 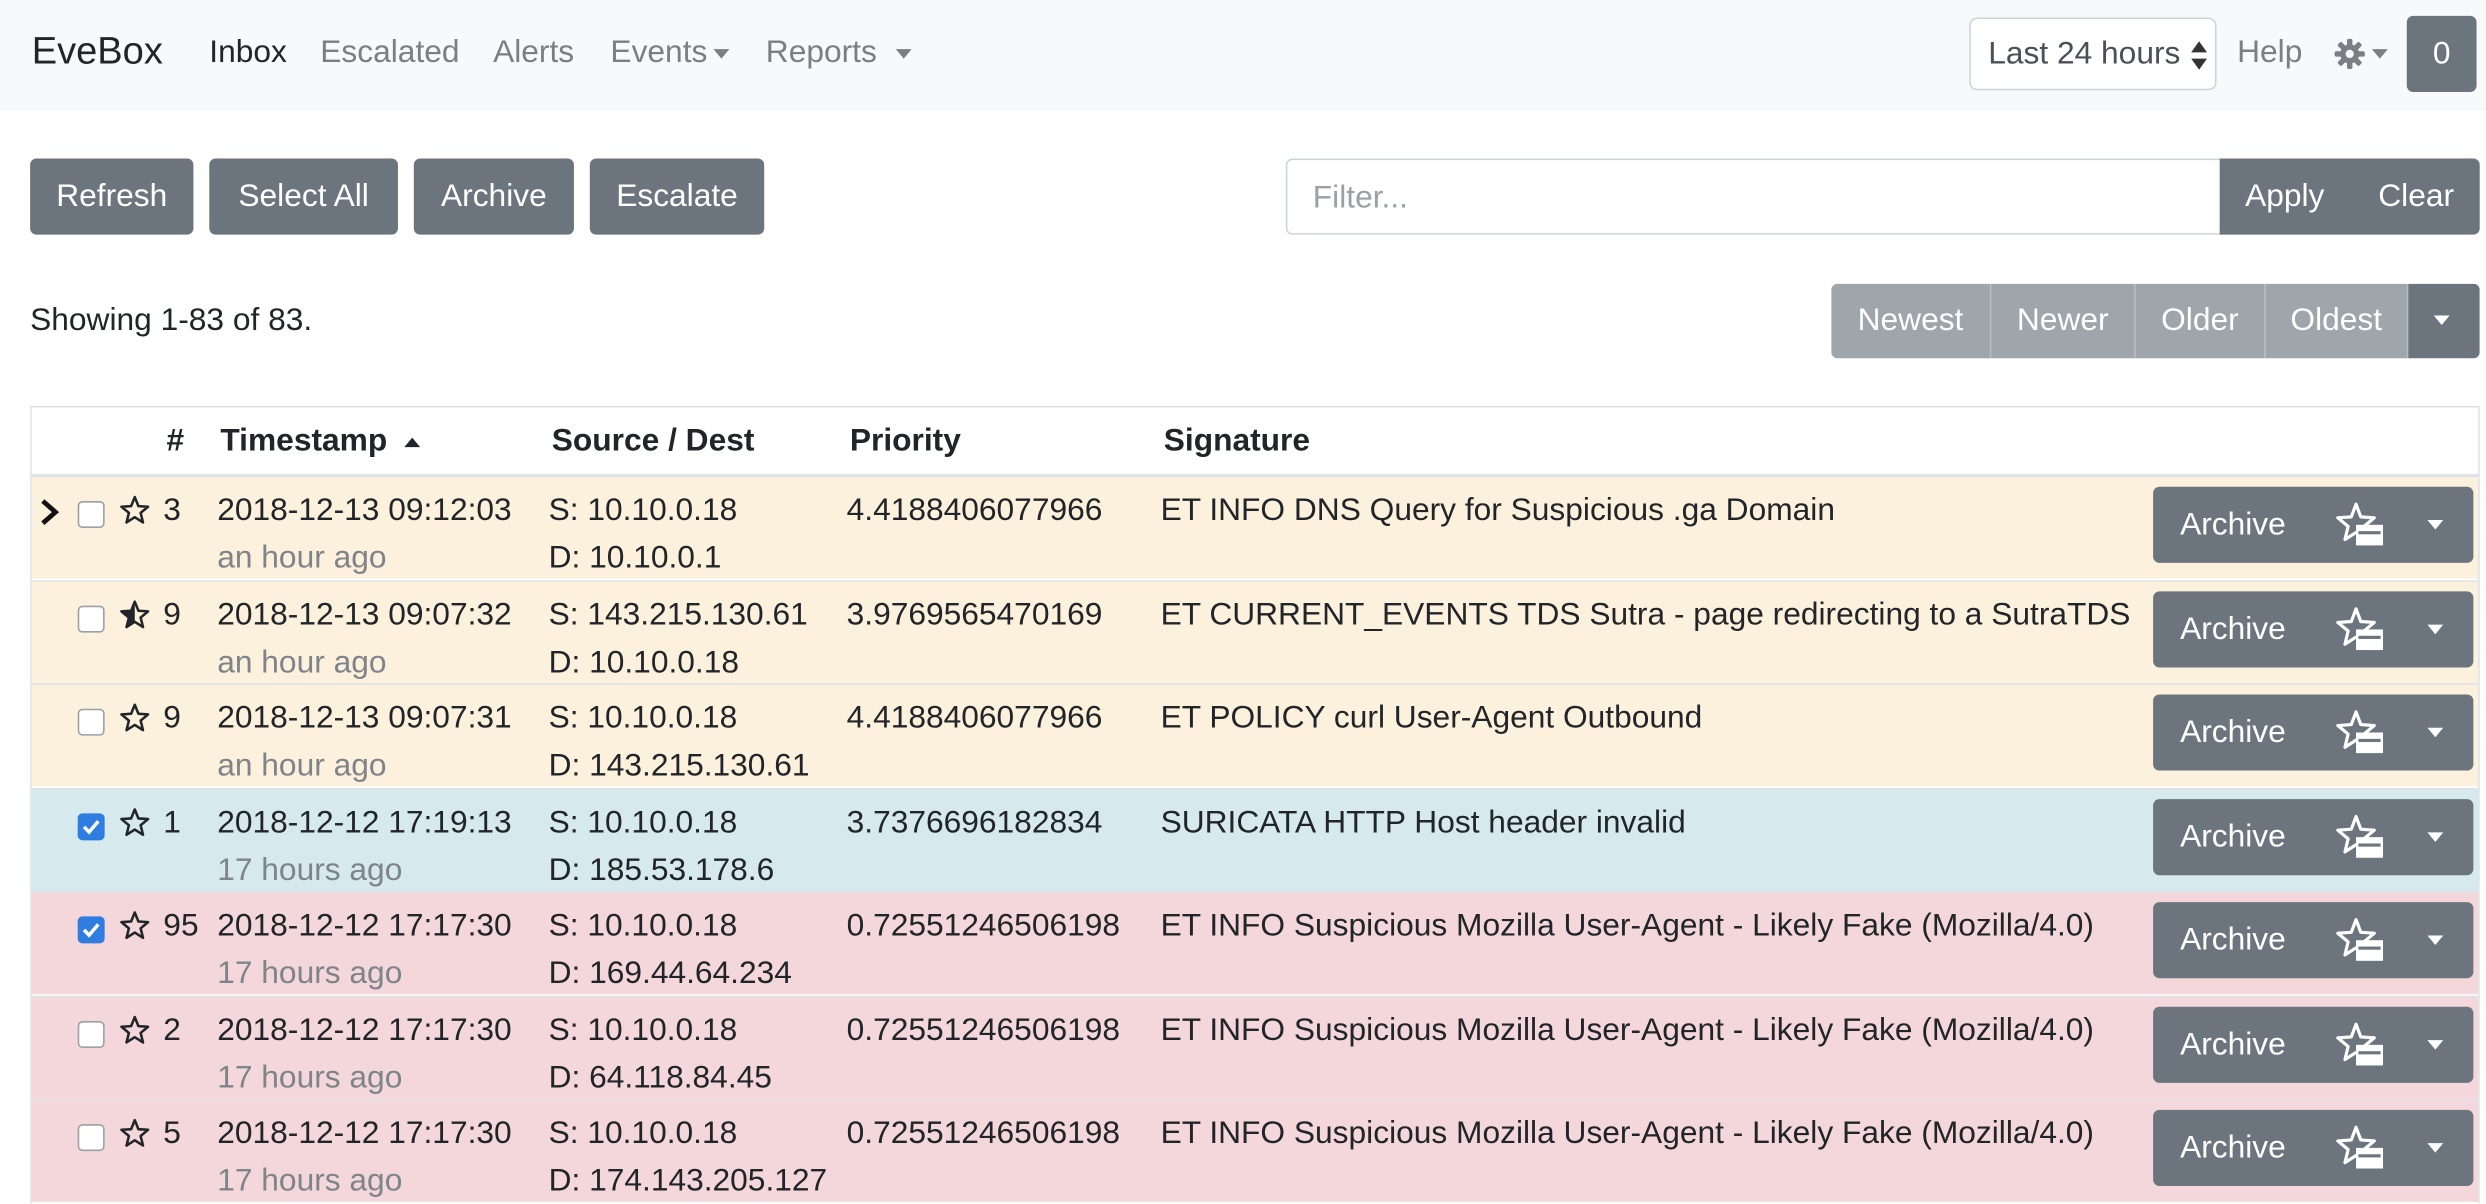 I want to click on row-count: 5, so click(x=172, y=1134).